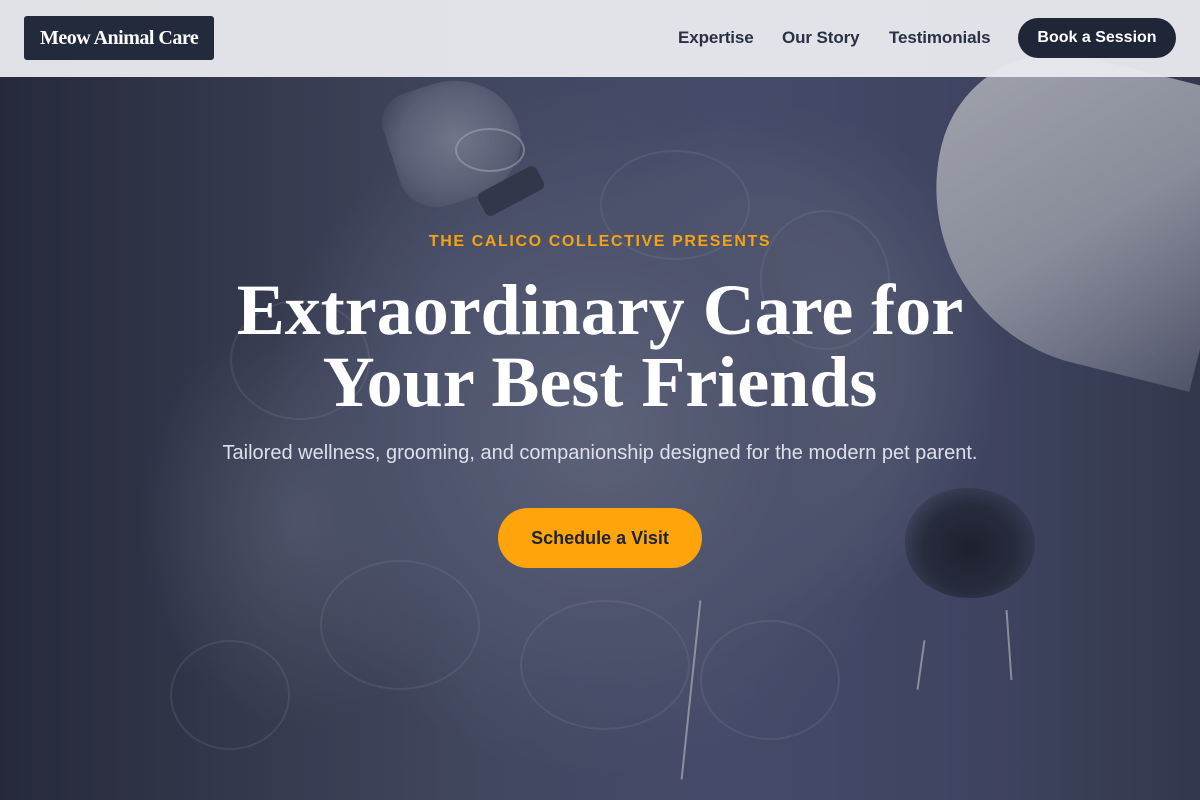  What do you see at coordinates (600, 538) in the screenshot?
I see `schedule-visit-button: Schedule a Visit` at bounding box center [600, 538].